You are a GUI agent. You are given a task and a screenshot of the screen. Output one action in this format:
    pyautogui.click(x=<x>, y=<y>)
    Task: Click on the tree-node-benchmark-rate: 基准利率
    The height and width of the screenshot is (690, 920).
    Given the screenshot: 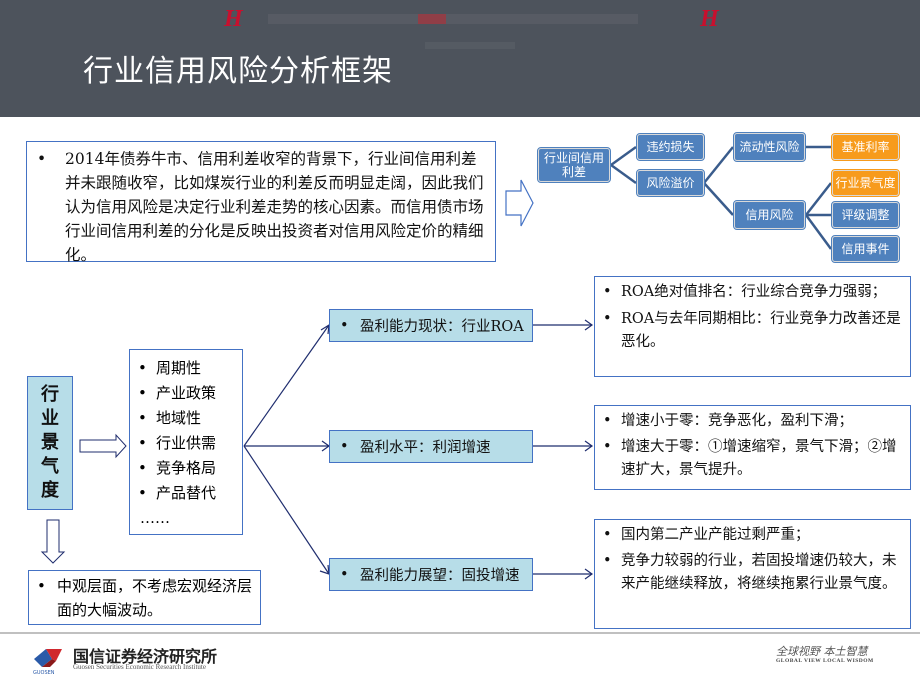 What is the action you would take?
    pyautogui.click(x=865, y=147)
    